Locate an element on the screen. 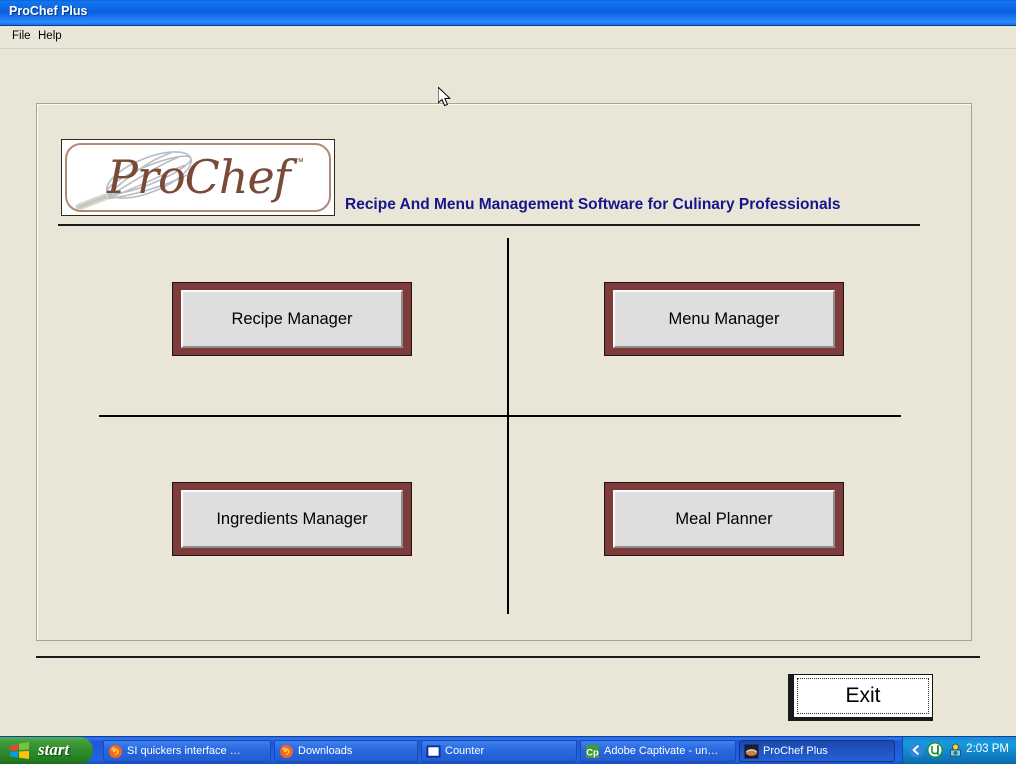 Image resolution: width=1016 pixels, height=764 pixels. menu-manager-button: Menu Manager is located at coordinates (724, 319).